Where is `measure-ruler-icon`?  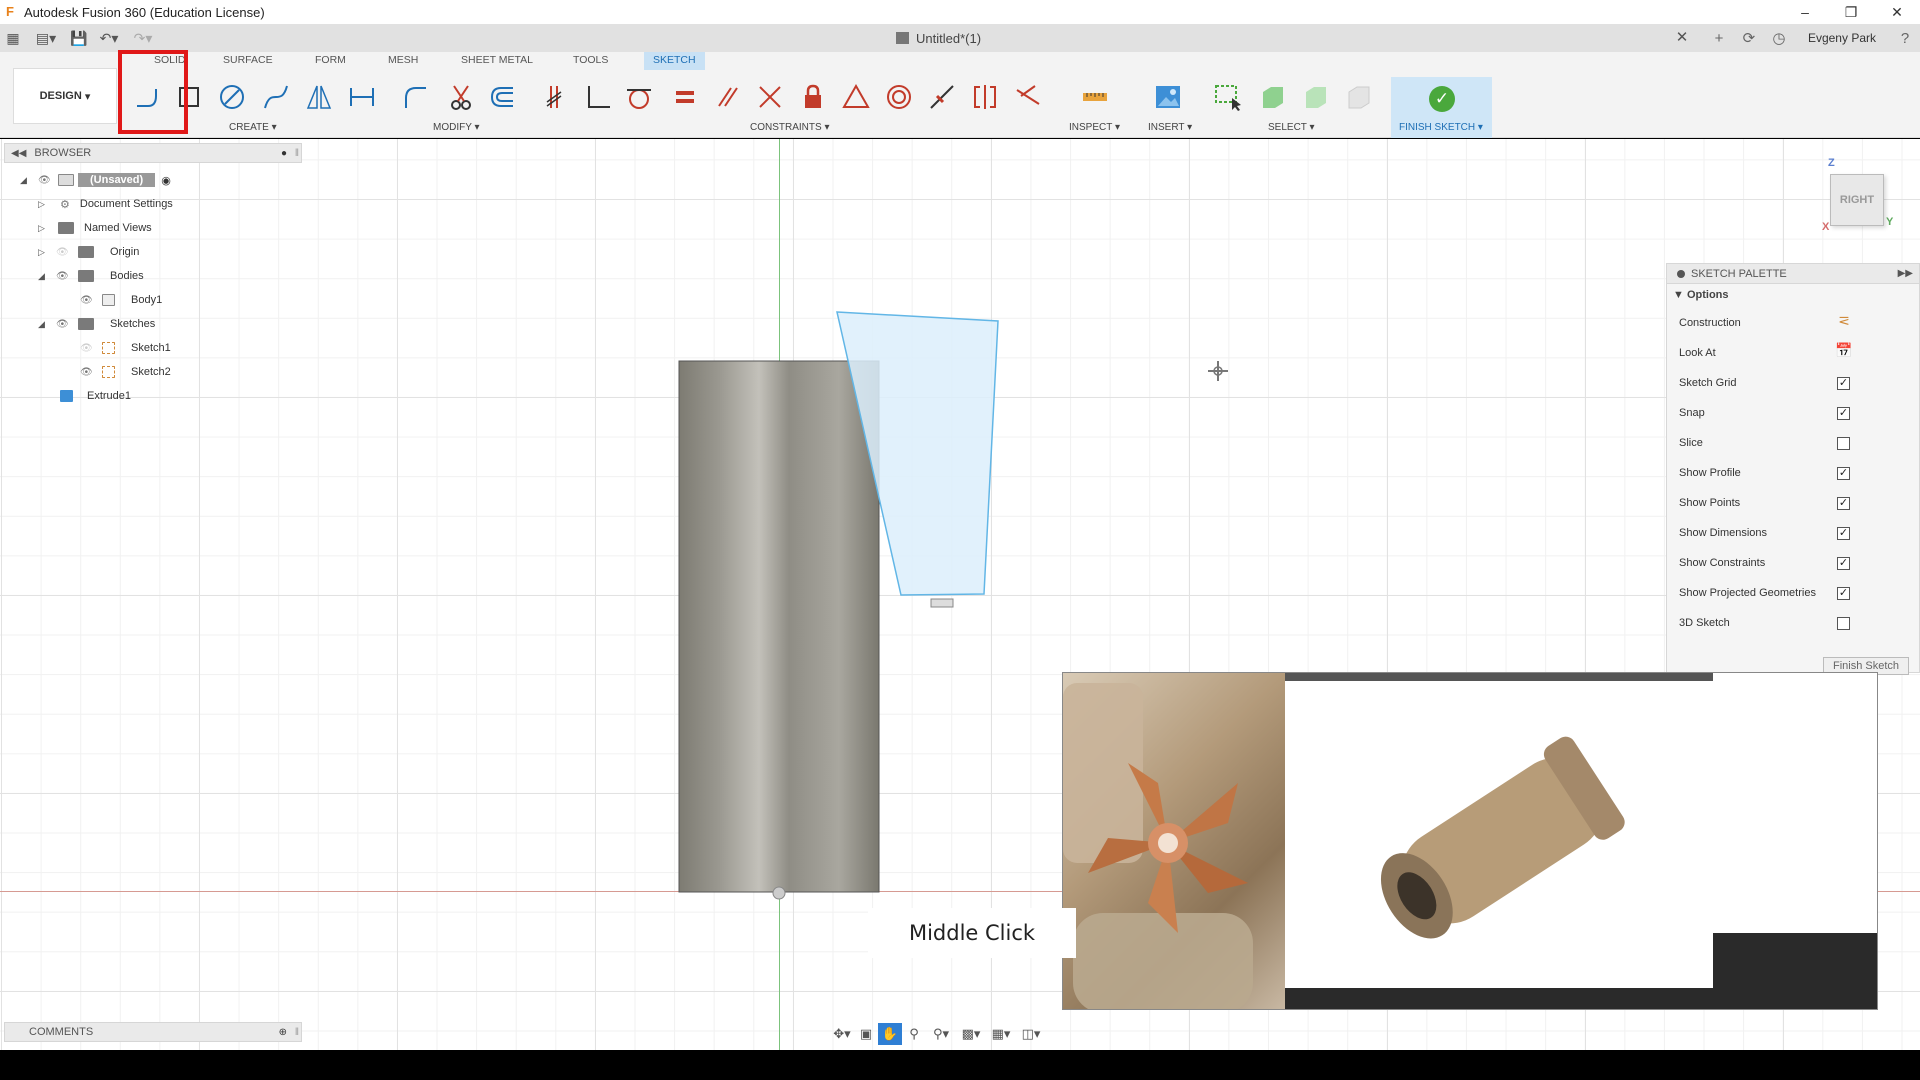 measure-ruler-icon is located at coordinates (1095, 97).